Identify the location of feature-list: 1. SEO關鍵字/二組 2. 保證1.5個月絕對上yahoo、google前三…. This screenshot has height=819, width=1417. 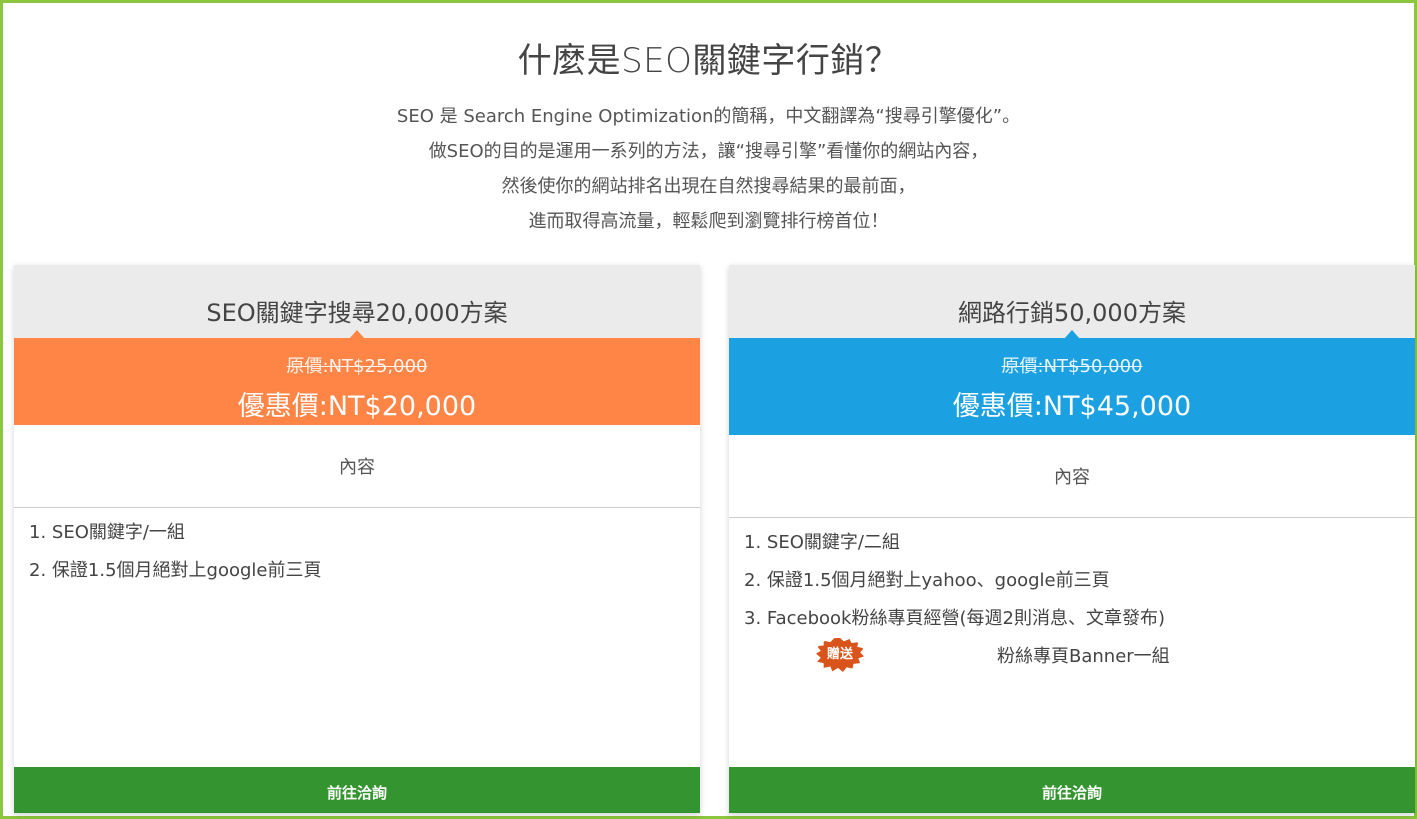
(1072, 601).